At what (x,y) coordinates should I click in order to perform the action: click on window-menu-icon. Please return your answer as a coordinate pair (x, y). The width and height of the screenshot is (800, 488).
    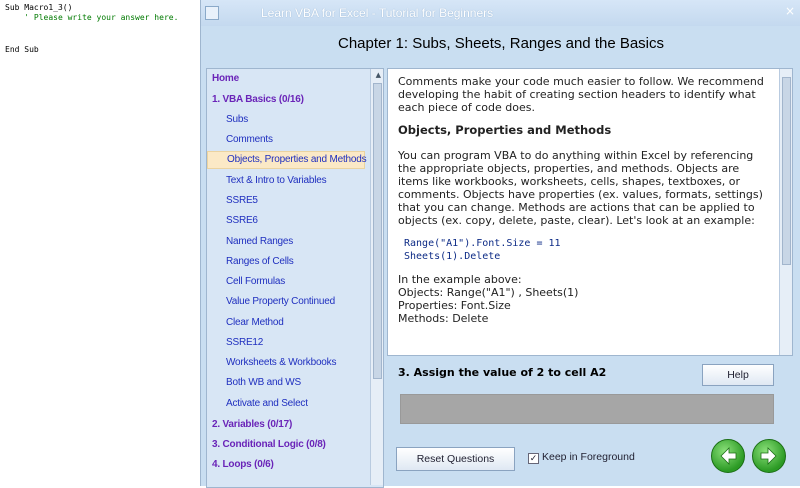
    Looking at the image, I should click on (212, 13).